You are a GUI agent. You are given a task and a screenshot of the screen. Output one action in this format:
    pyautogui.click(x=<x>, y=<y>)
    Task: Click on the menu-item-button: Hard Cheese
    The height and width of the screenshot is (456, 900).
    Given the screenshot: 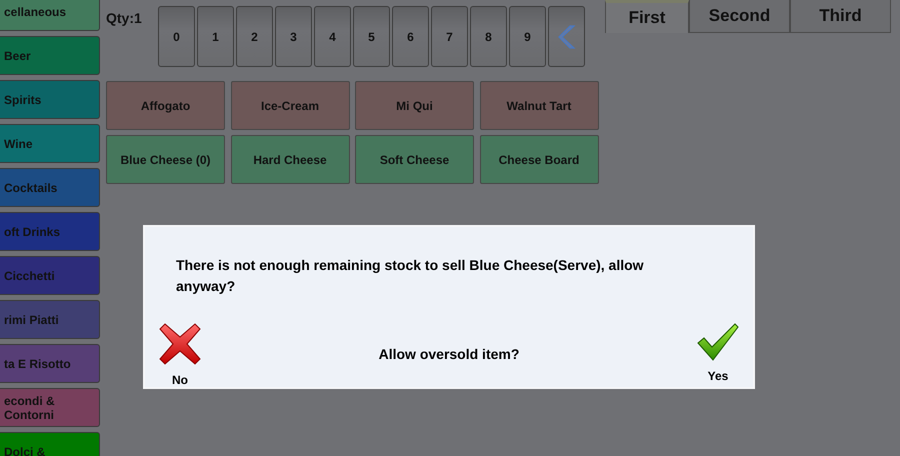 What is the action you would take?
    pyautogui.click(x=290, y=159)
    